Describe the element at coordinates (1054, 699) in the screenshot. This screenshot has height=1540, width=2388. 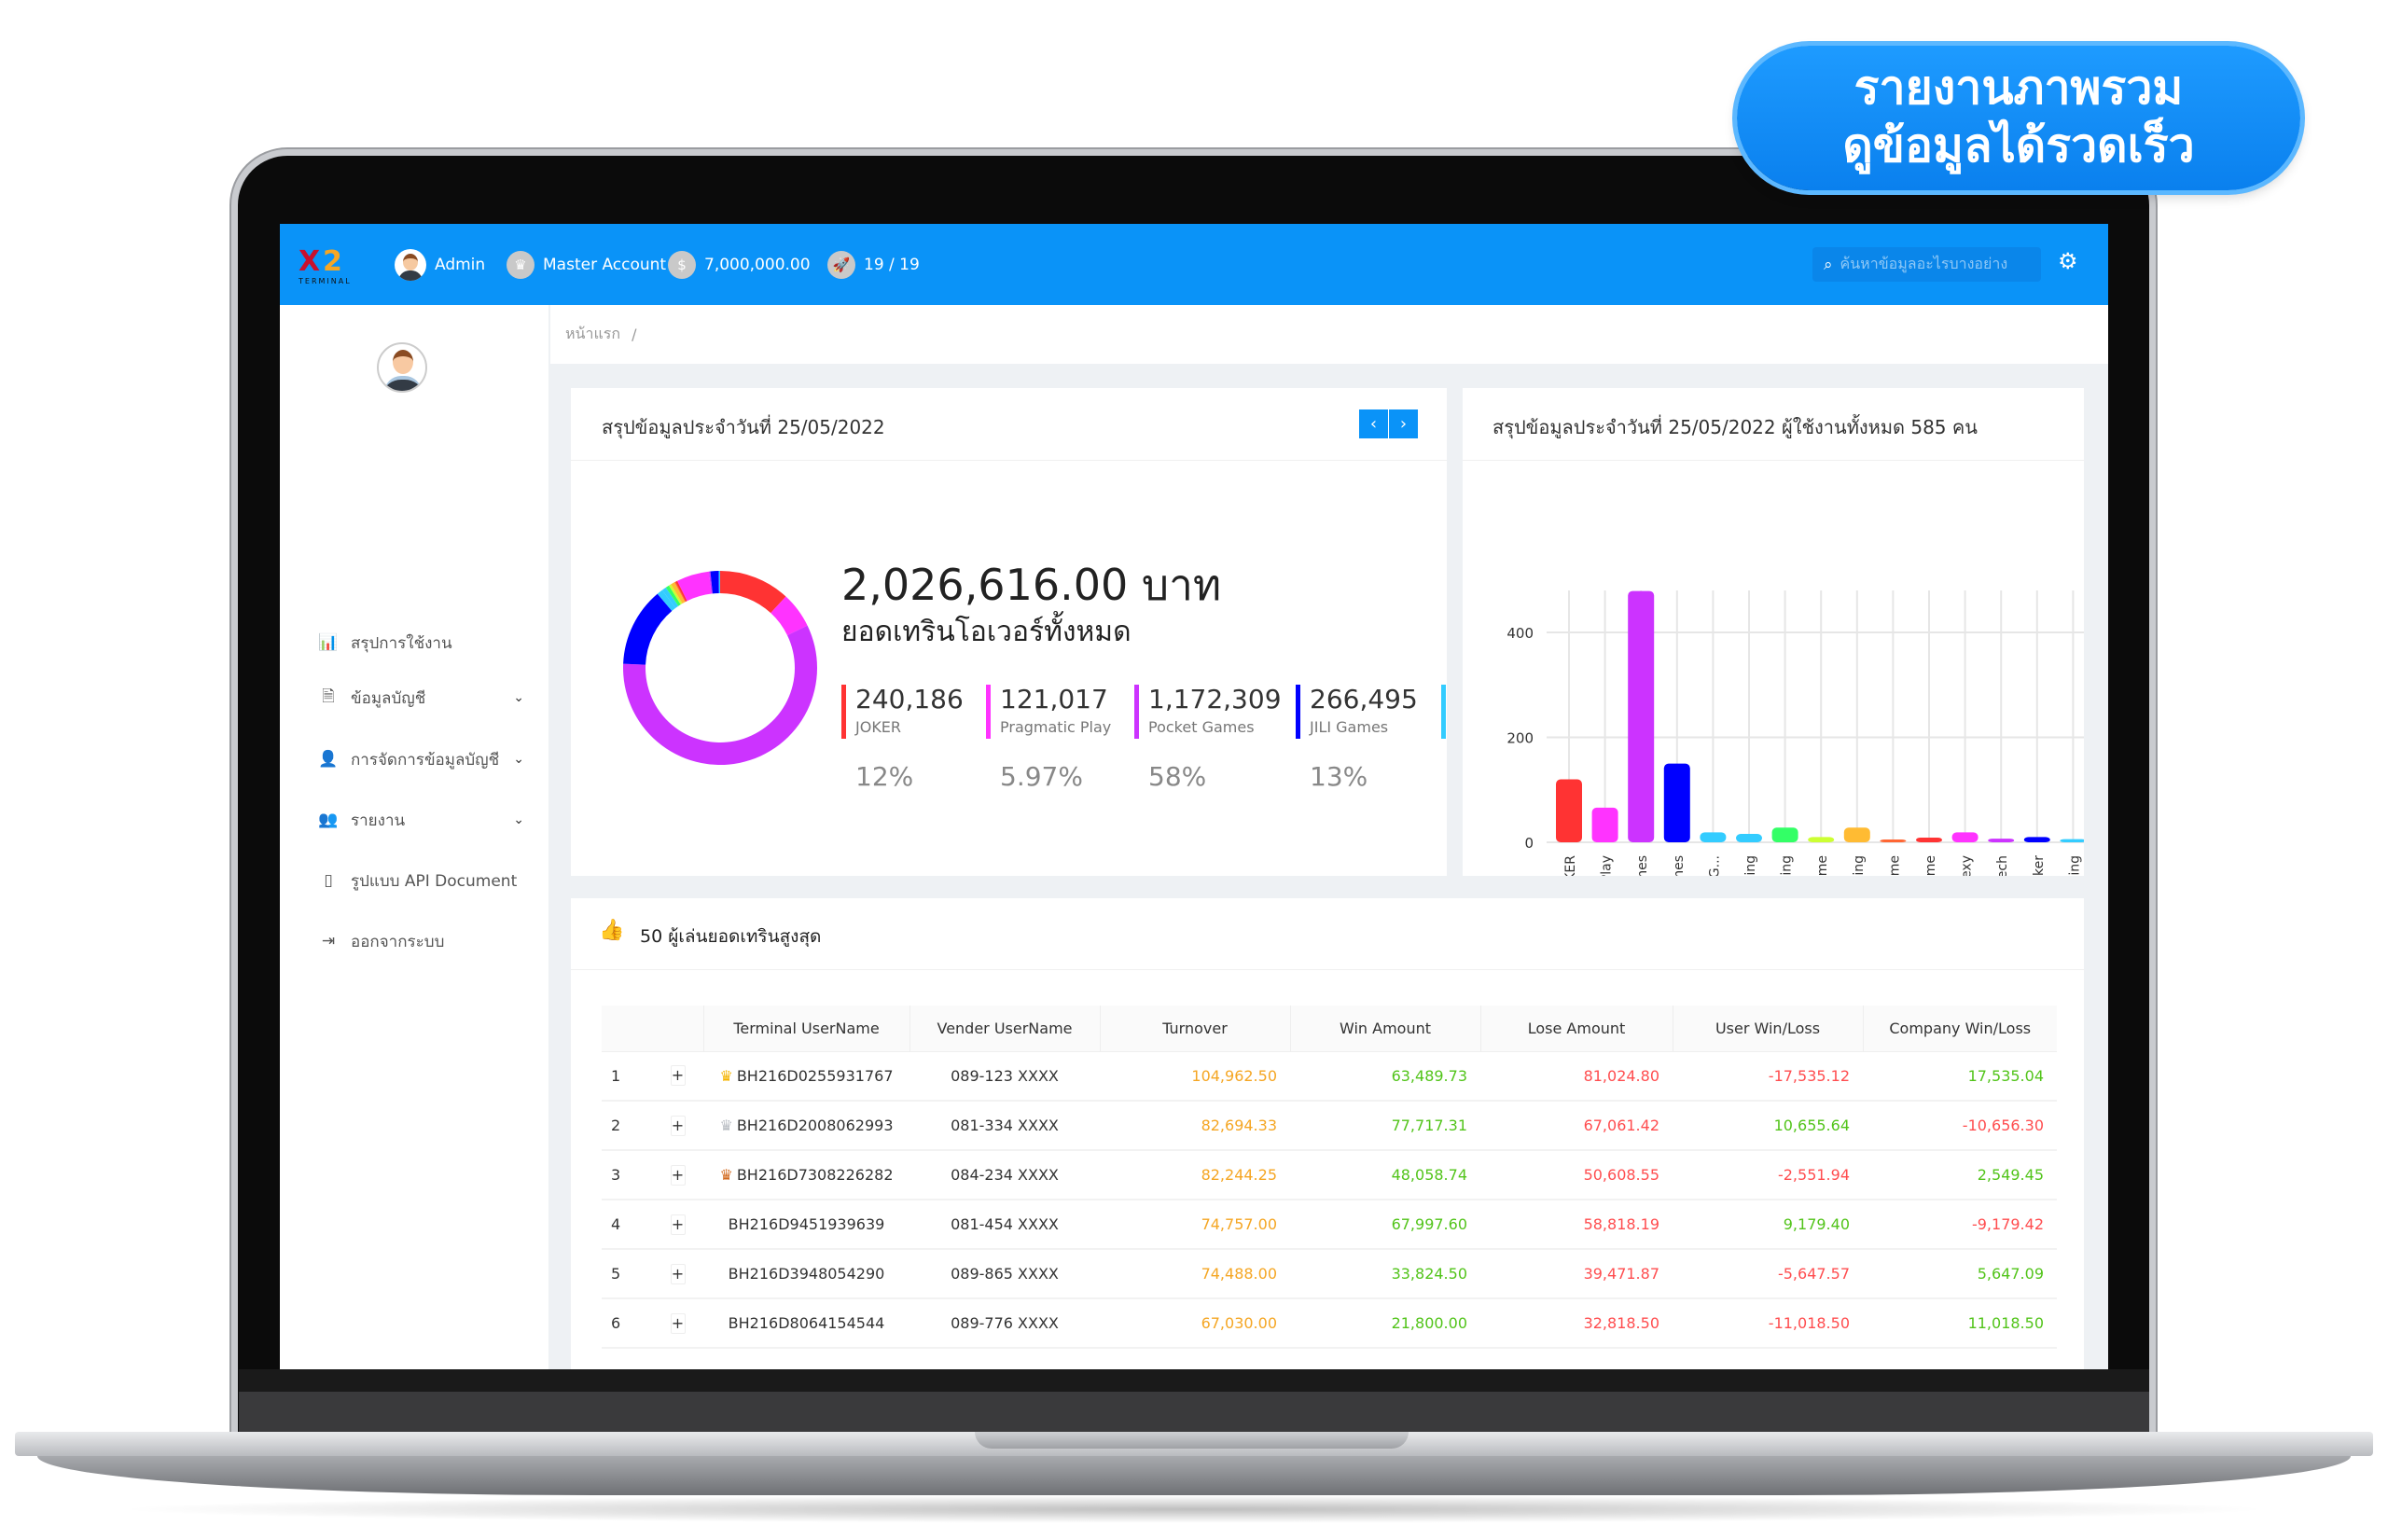
I see `stat-value: 121,017` at that location.